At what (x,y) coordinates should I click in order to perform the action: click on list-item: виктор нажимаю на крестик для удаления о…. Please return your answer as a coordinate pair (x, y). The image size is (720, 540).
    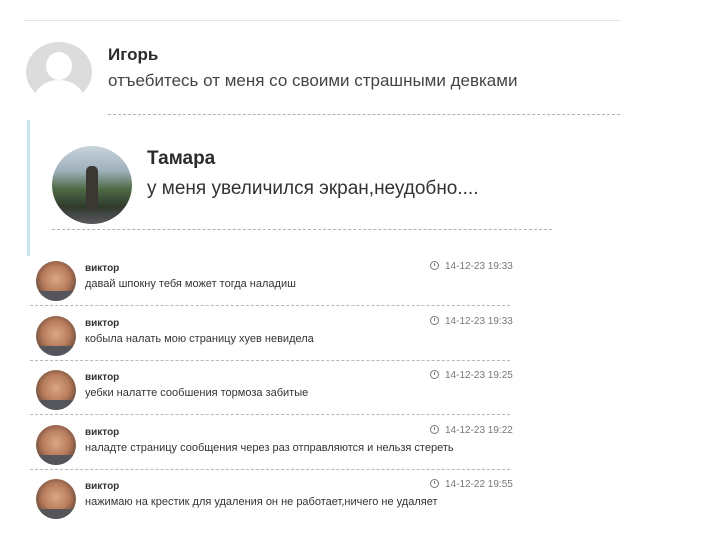
    Looking at the image, I should click on (272, 503).